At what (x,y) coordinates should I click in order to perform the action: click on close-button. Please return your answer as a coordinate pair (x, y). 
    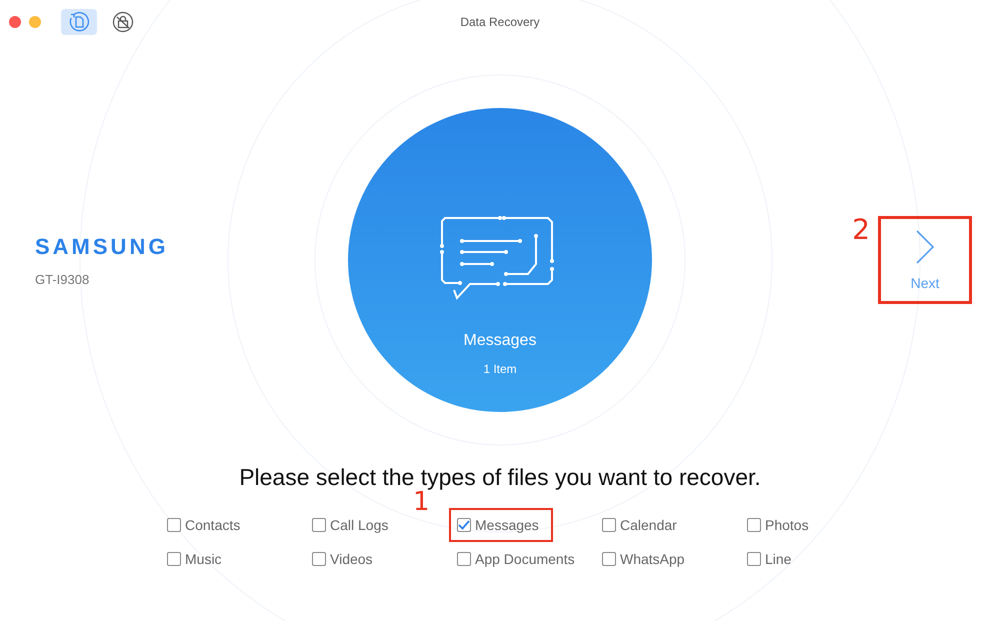
    Looking at the image, I should click on (15, 22).